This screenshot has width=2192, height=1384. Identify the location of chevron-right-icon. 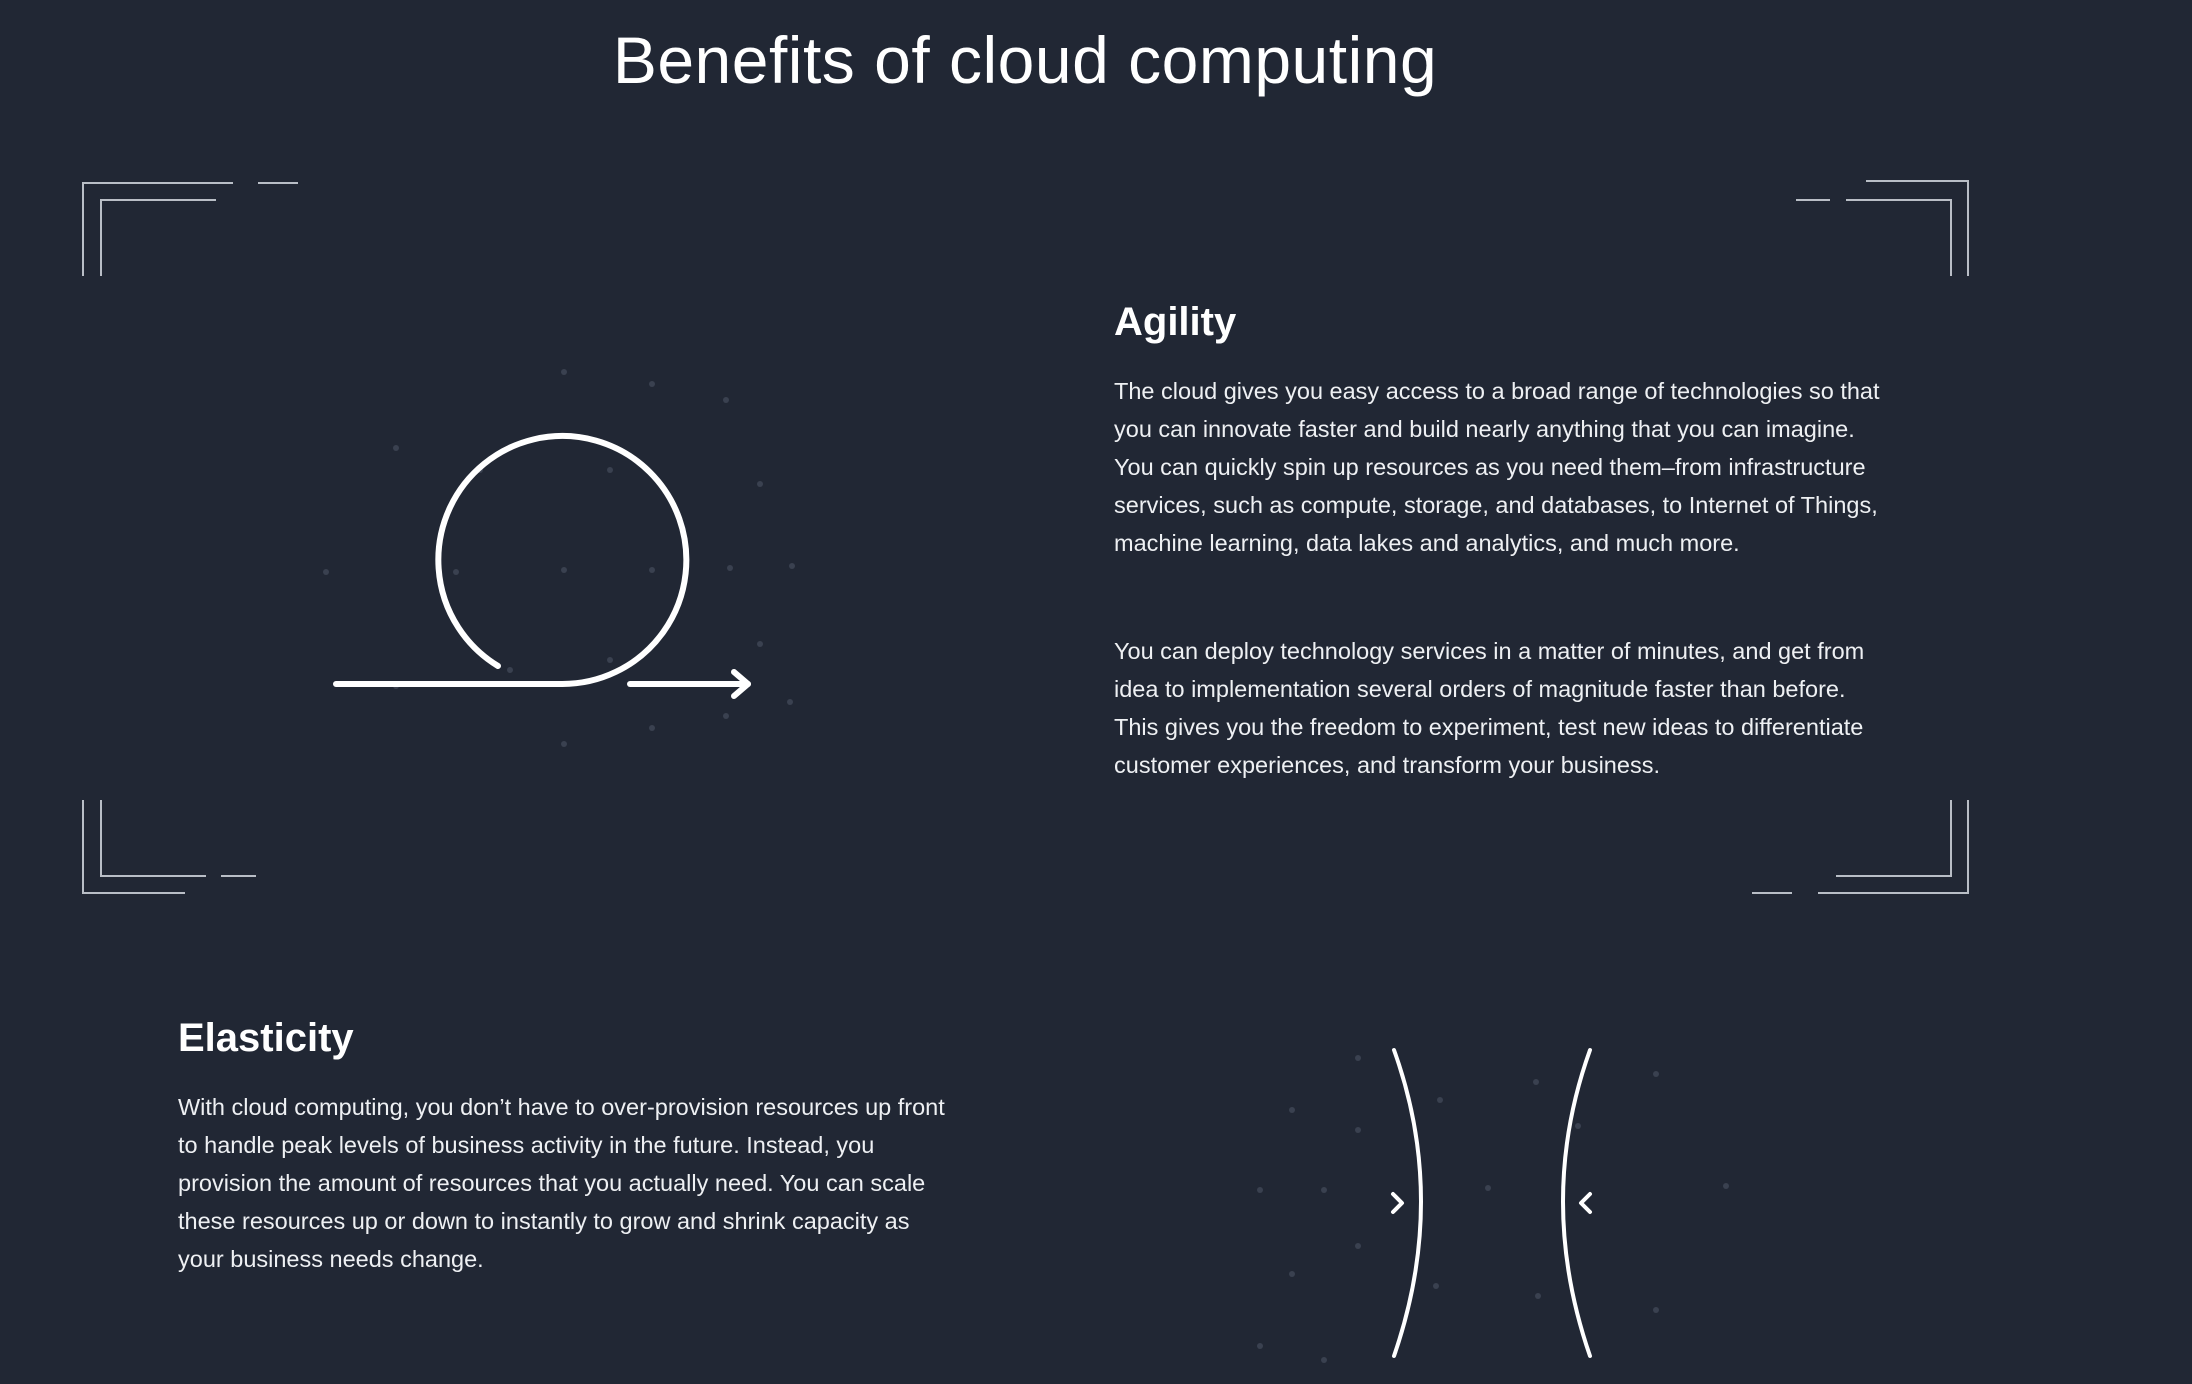
(1397, 1203).